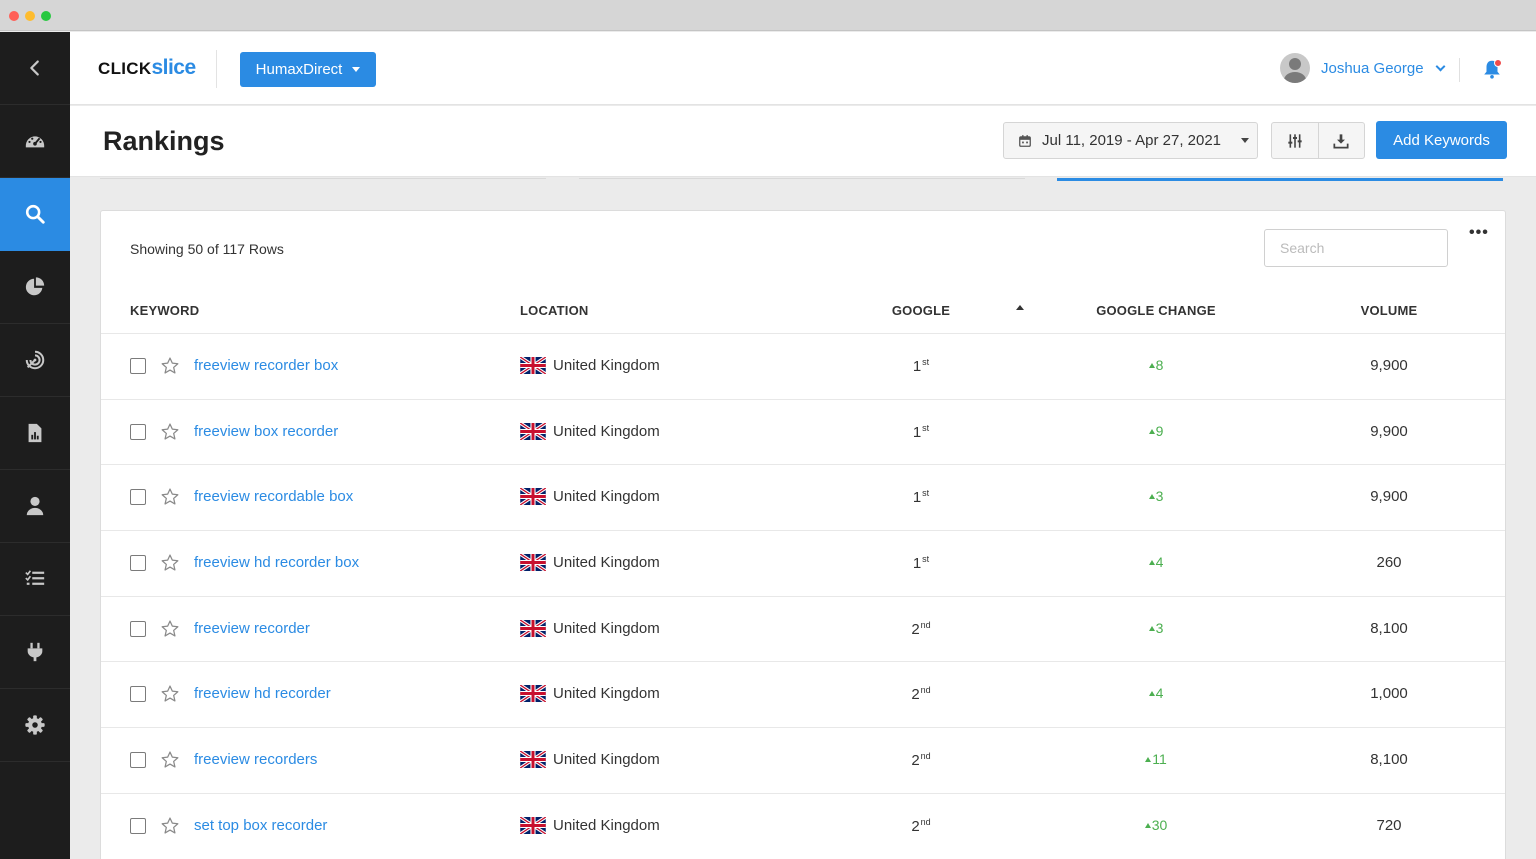 This screenshot has width=1536, height=859. Describe the element at coordinates (308, 69) in the screenshot. I see `client-selector-button: HumaxDirect` at that location.